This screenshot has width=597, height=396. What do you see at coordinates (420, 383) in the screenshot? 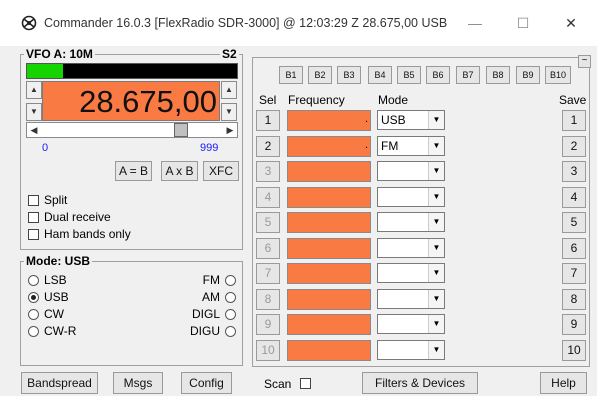
I see `filters-devices-button: Filters & Devices` at bounding box center [420, 383].